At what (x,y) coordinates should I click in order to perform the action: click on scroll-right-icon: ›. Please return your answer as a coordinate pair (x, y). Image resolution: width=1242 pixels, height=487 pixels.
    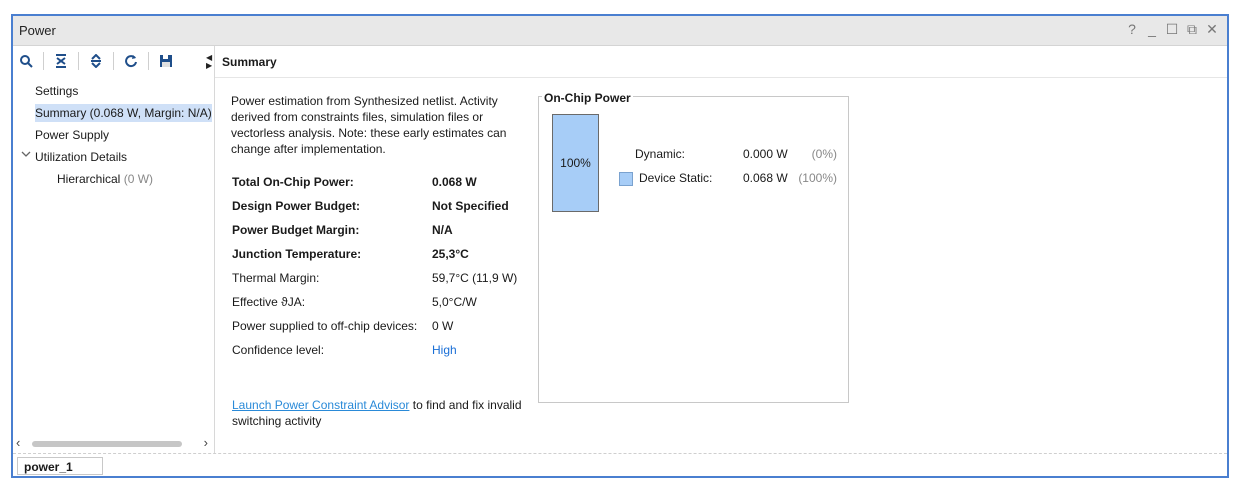
    Looking at the image, I should click on (206, 442).